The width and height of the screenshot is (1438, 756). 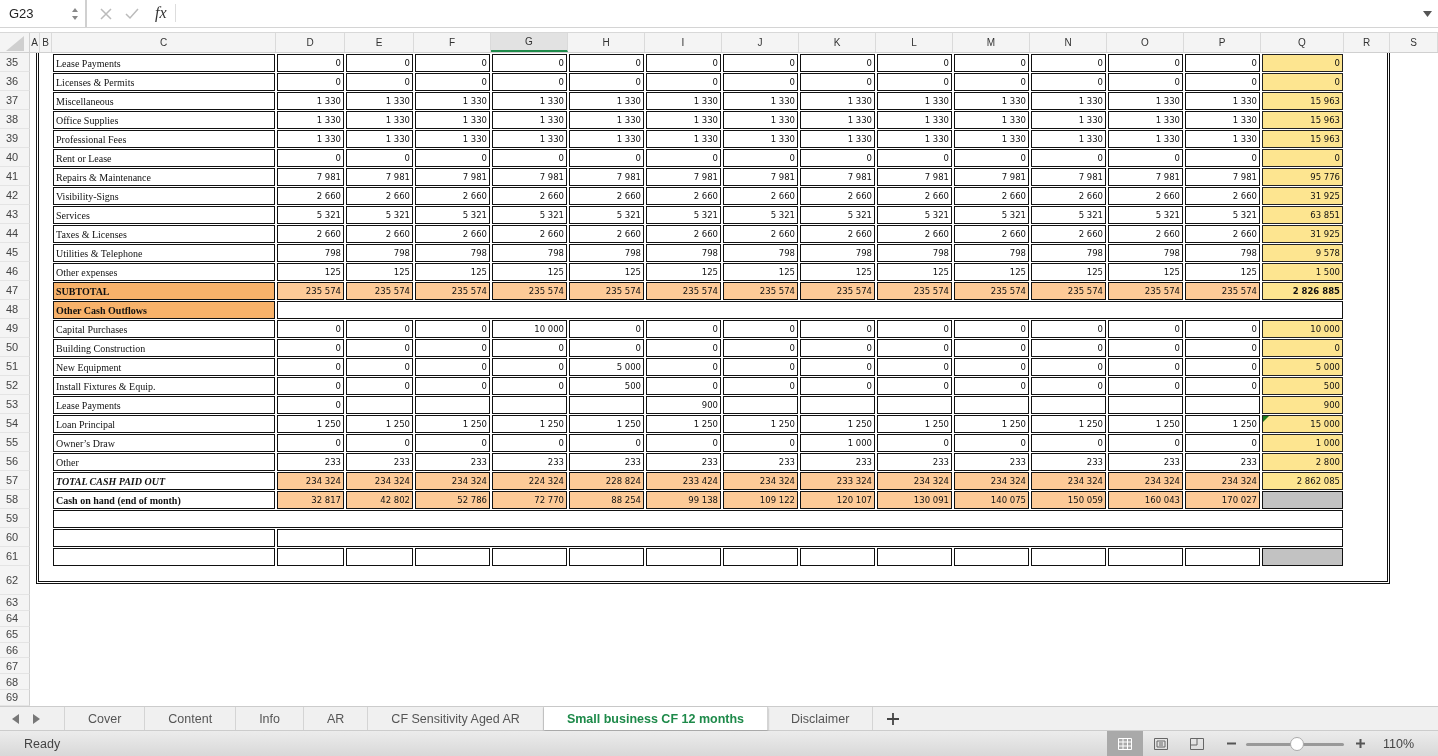 I want to click on row-number: 62, so click(x=15, y=580).